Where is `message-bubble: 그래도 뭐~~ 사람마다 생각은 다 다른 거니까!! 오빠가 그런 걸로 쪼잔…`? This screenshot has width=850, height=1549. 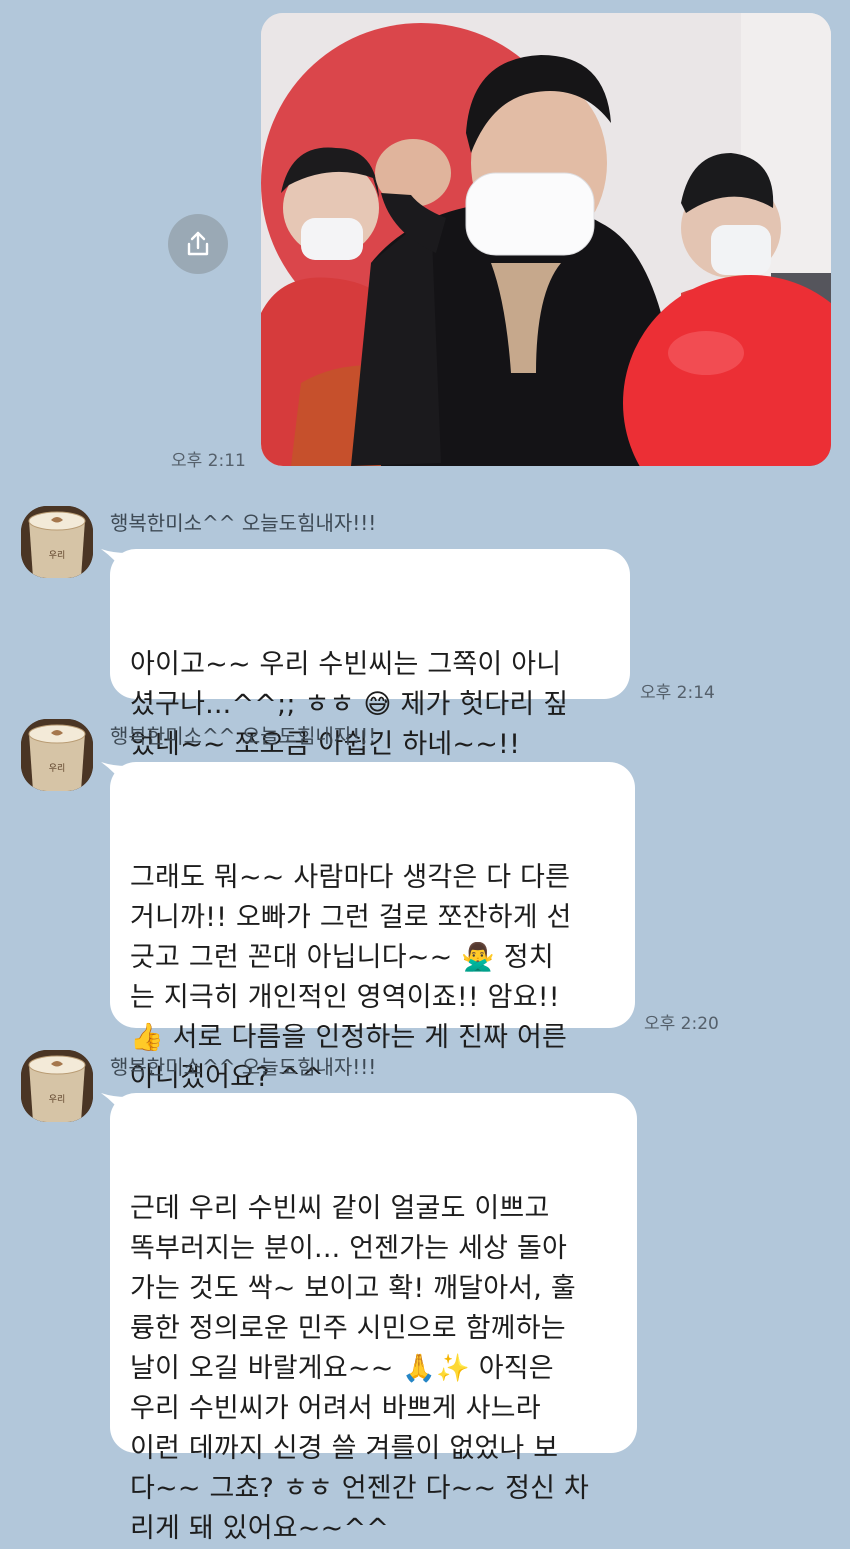
message-bubble: 그래도 뭐~~ 사람마다 생각은 다 다른 거니까!! 오빠가 그런 걸로 쪼잔… is located at coordinates (368, 927).